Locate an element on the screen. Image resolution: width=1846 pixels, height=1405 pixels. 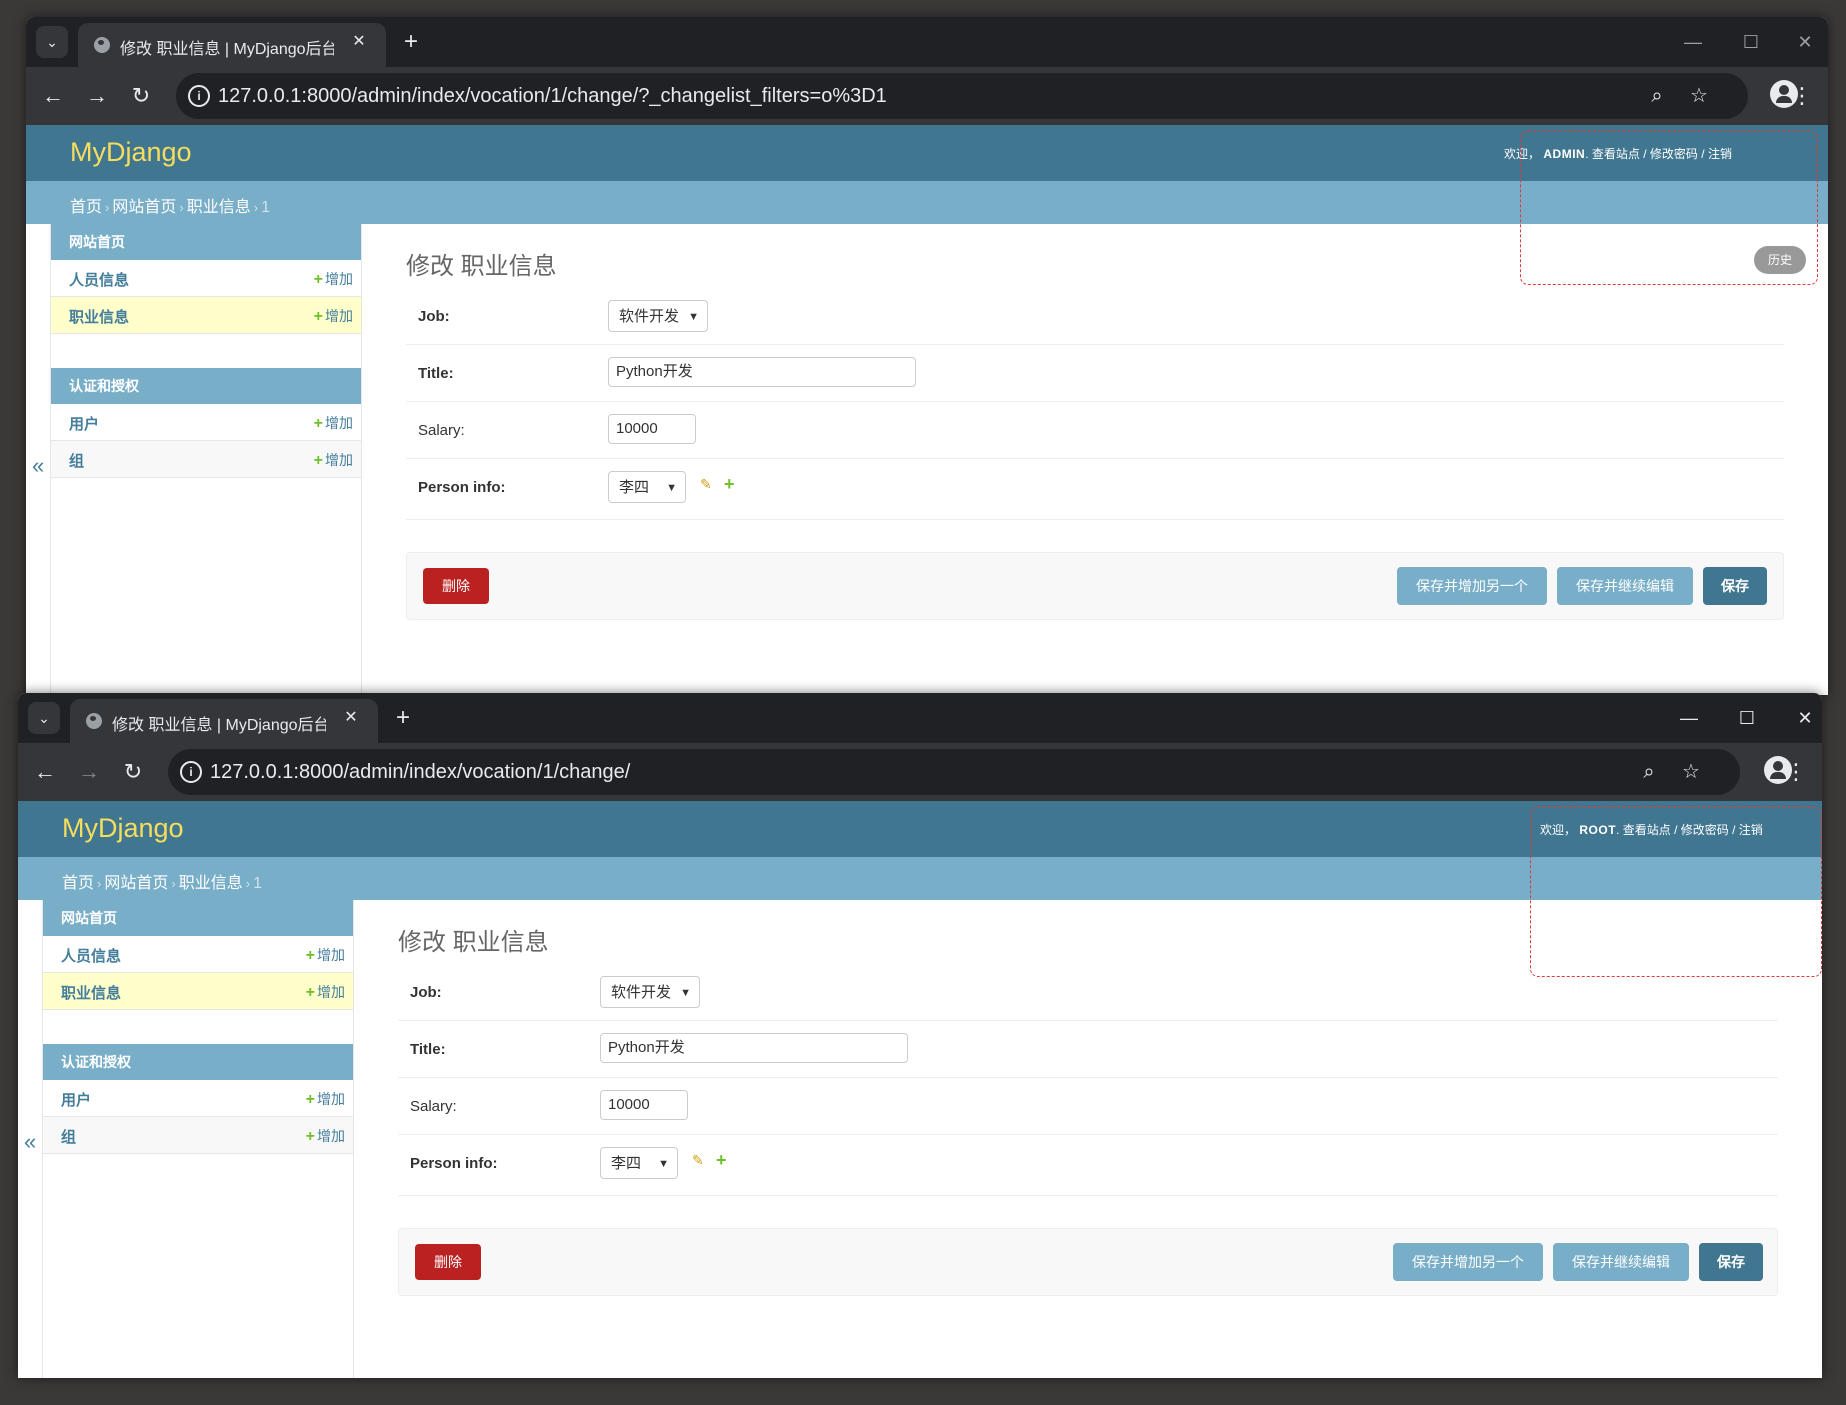
form-row-person: Person info: 李四 ▼ ✎ + is located at coordinates (1095, 489).